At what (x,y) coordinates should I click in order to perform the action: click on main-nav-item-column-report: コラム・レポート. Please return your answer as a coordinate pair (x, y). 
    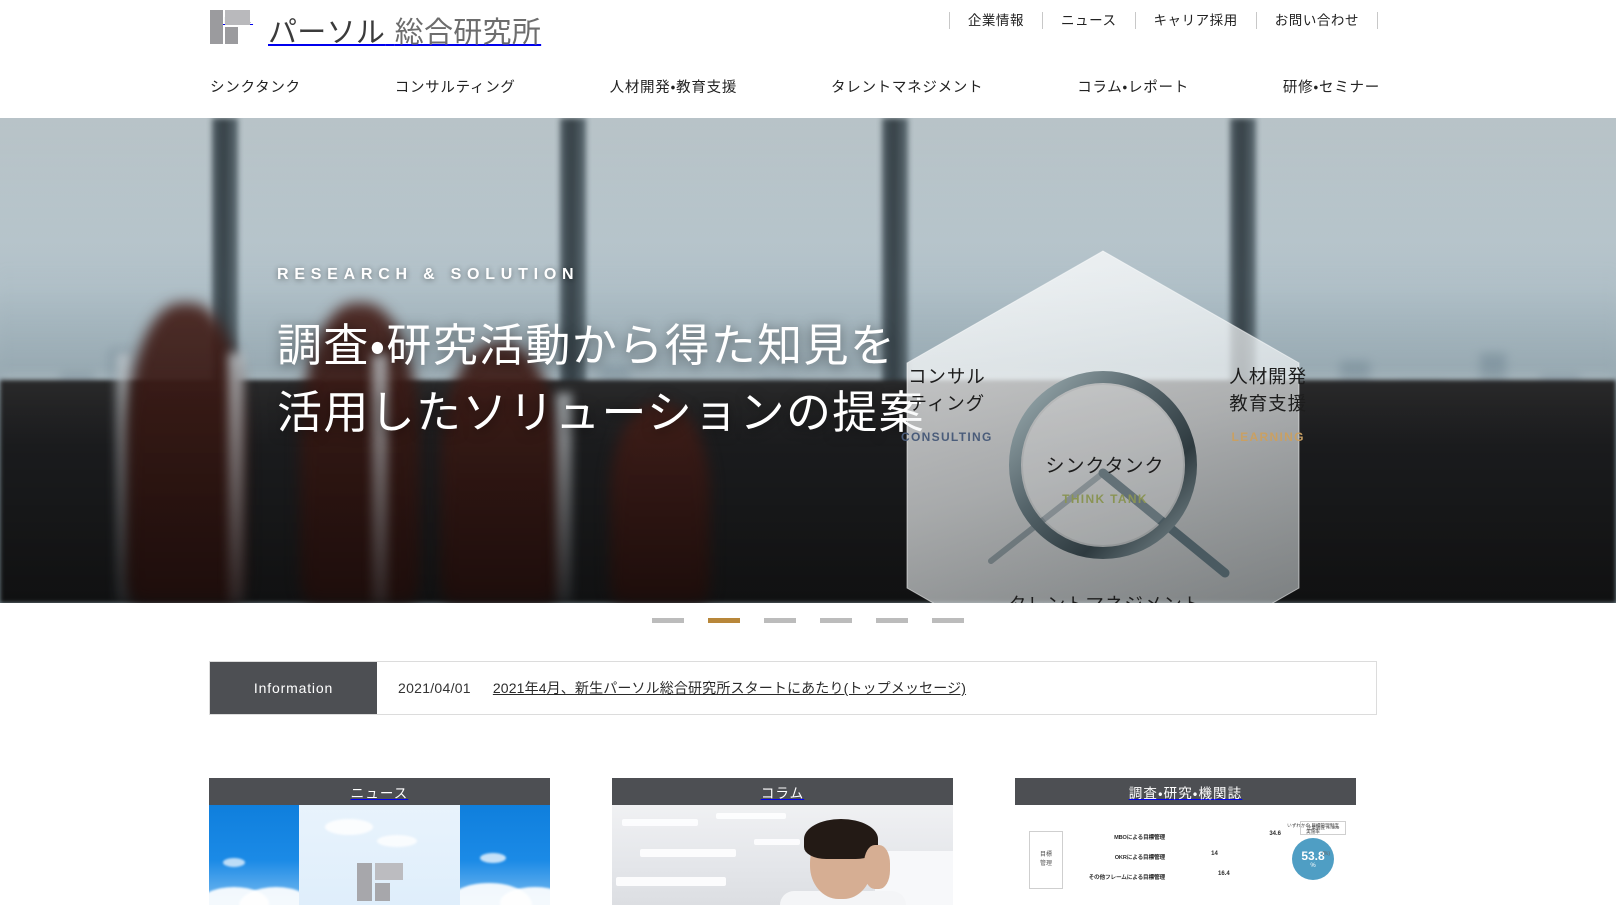
    Looking at the image, I should click on (1133, 86).